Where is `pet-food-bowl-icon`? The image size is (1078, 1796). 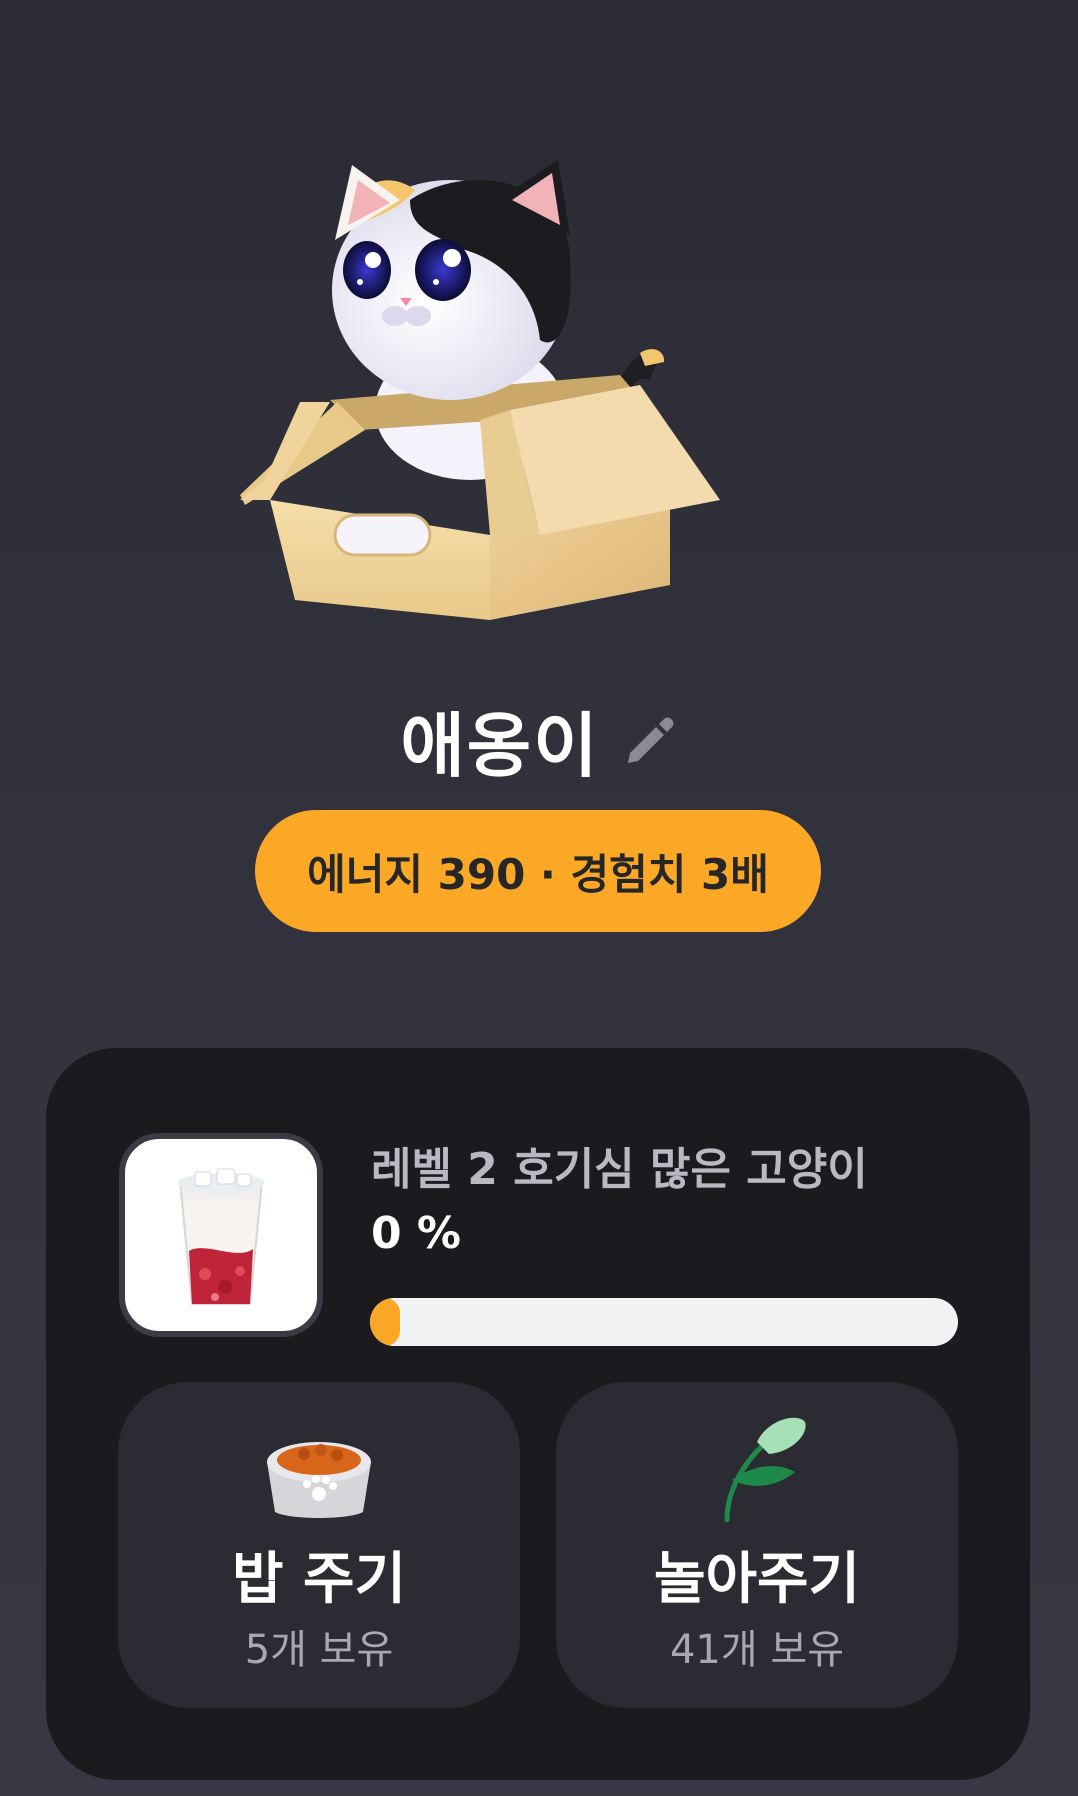 pet-food-bowl-icon is located at coordinates (319, 1480).